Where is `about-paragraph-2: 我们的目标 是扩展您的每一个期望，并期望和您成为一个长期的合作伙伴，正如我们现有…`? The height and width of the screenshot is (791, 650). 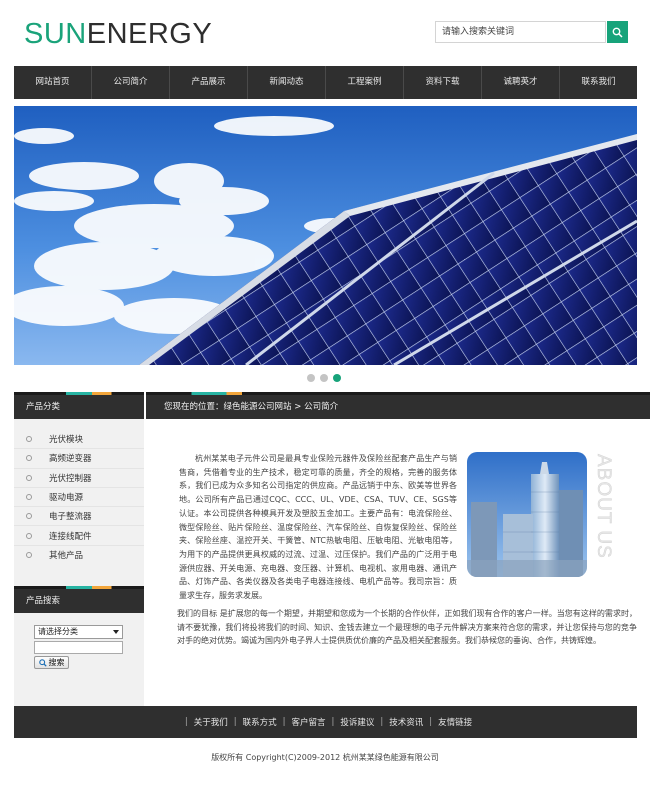 about-paragraph-2: 我们的目标 是扩展您的每一个期望，并期望和您成为一个长期的合作伙伴，正如我们现有… is located at coordinates (407, 627).